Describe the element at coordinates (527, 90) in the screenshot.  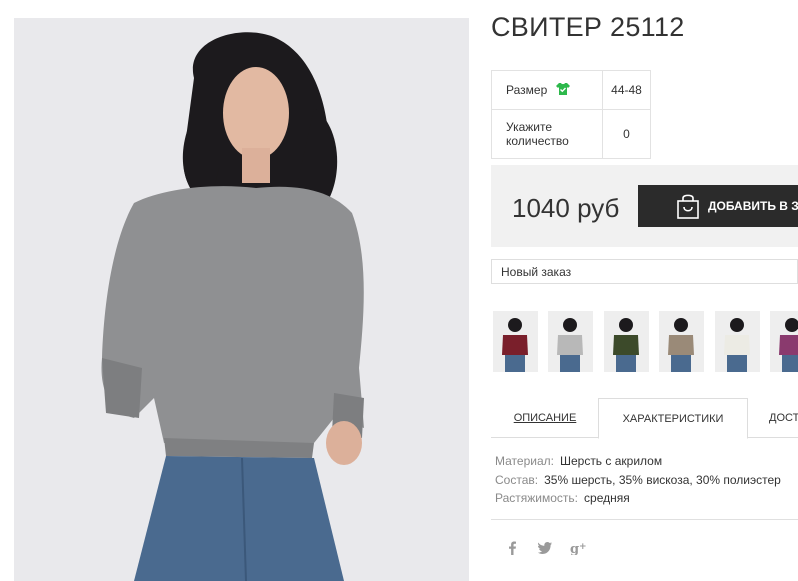
I see `size-label: Размер` at that location.